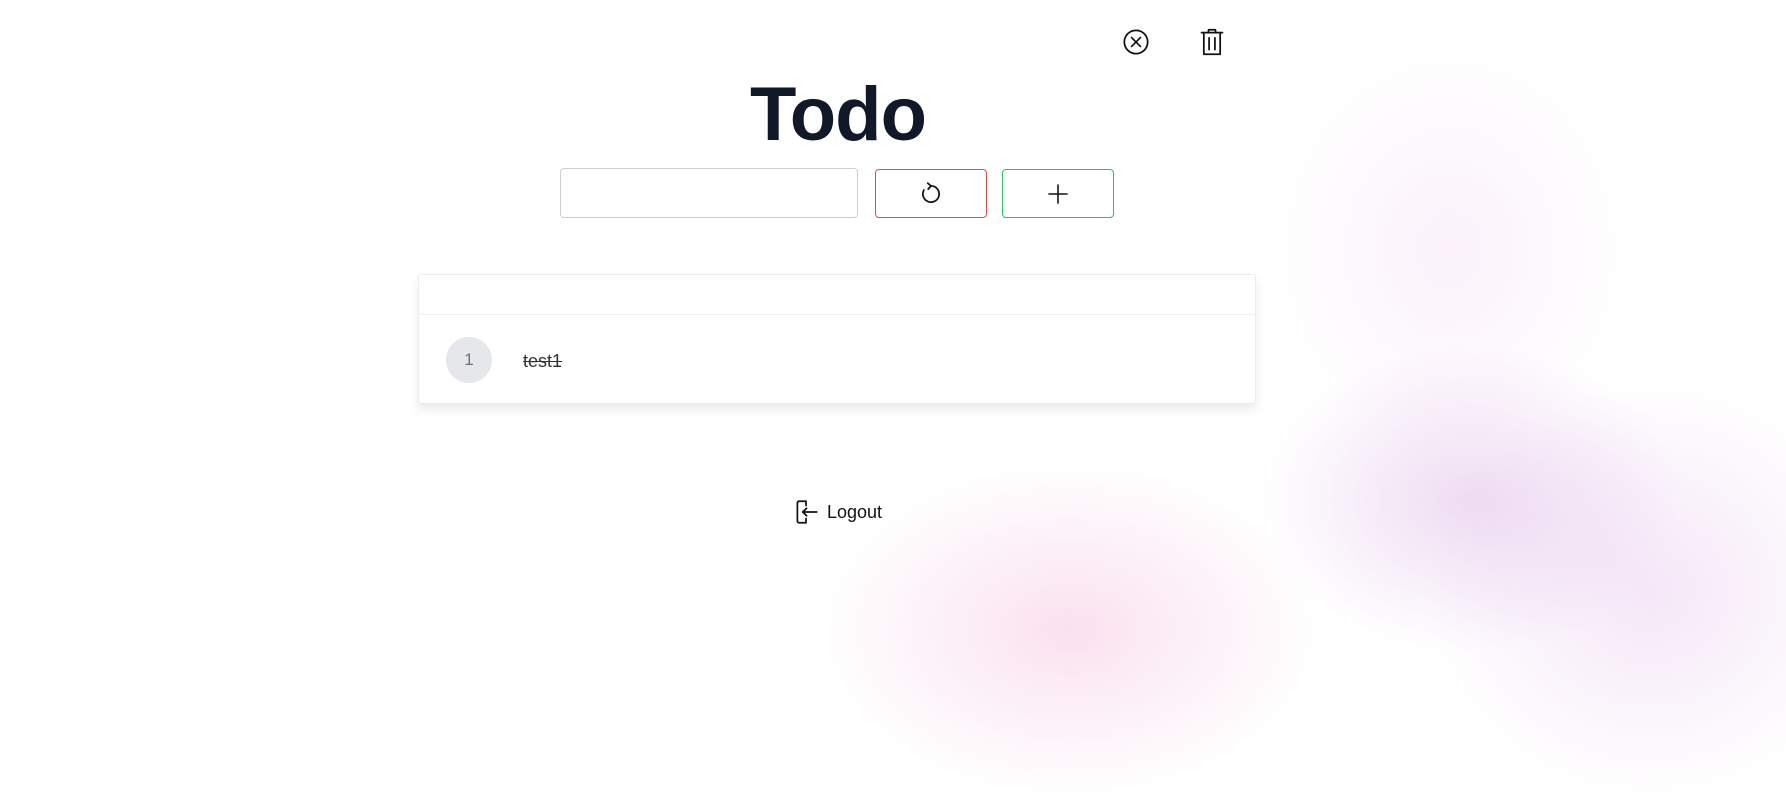 The width and height of the screenshot is (1786, 792). I want to click on todo-index-badge: 1, so click(469, 360).